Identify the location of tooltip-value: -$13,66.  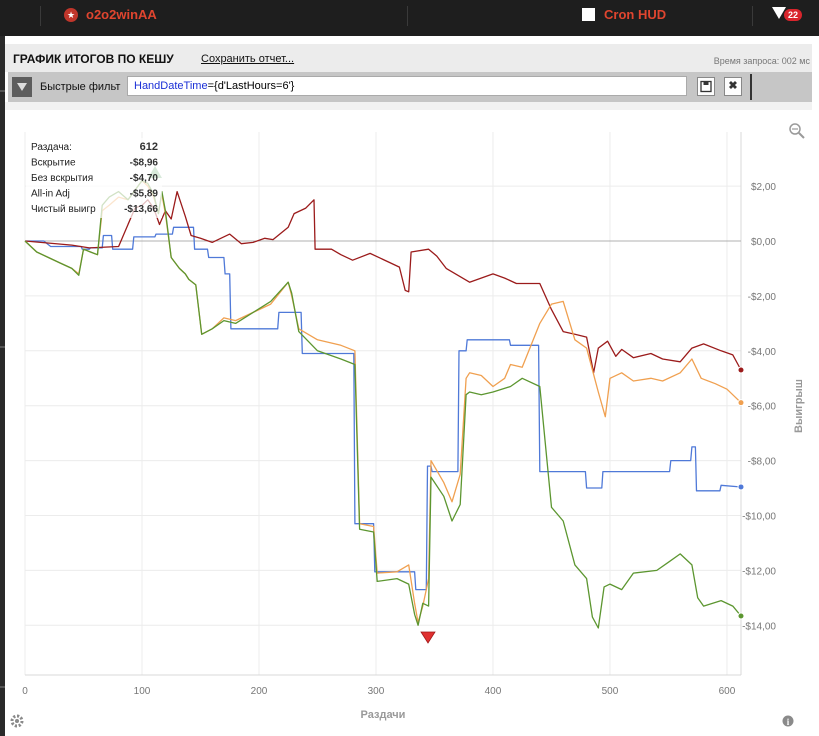
(141, 209).